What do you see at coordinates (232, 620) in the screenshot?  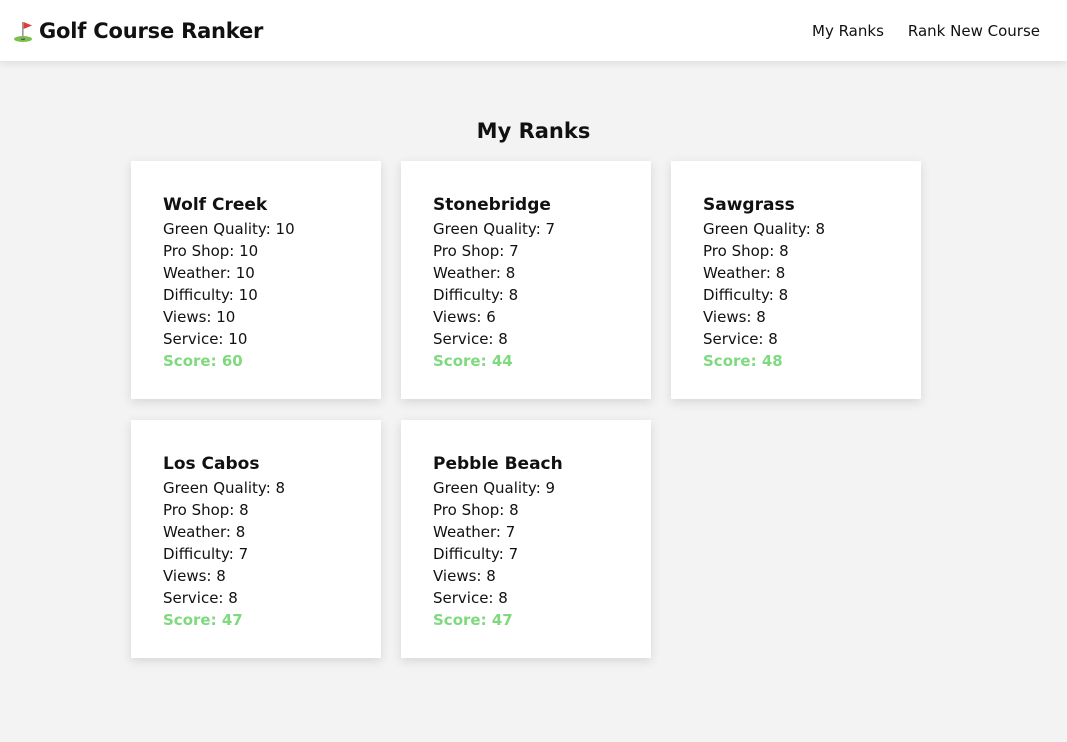 I see `score-value: 47` at bounding box center [232, 620].